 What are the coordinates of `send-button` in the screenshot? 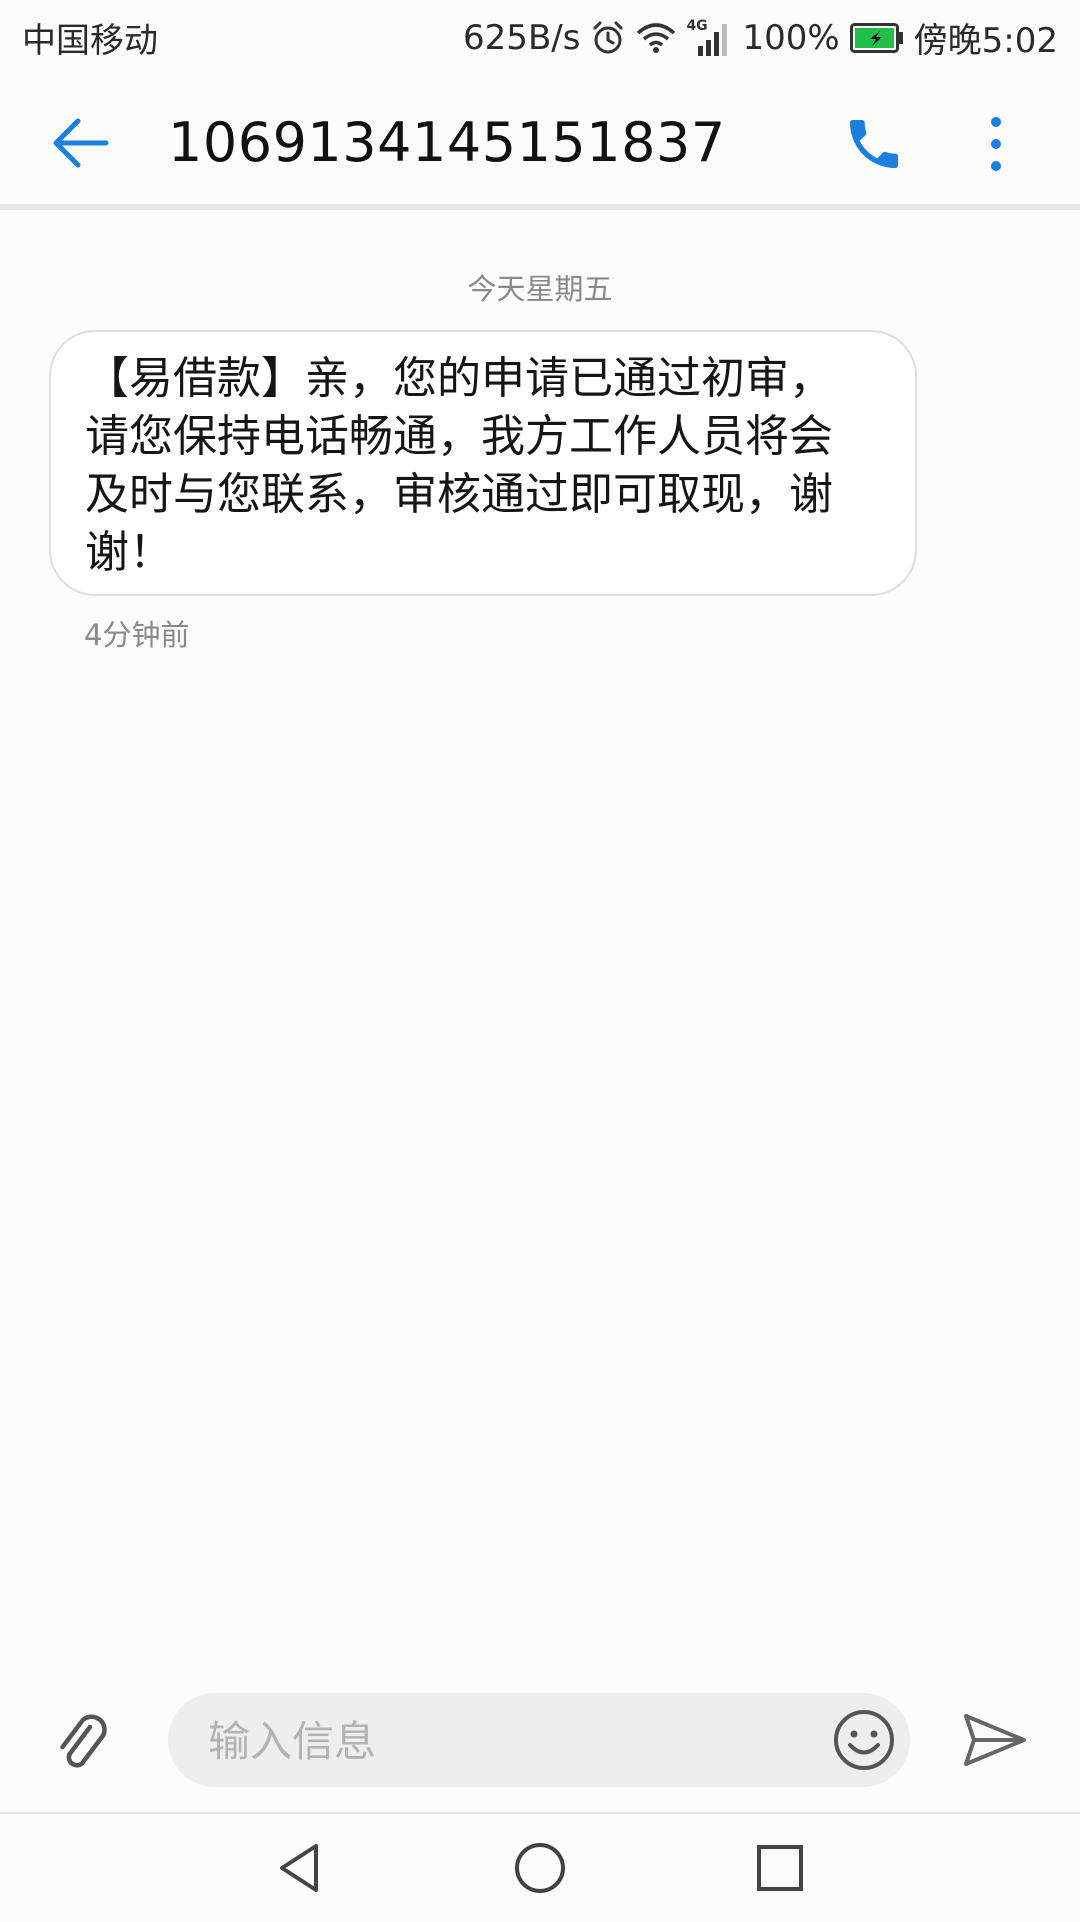 It's located at (995, 1740).